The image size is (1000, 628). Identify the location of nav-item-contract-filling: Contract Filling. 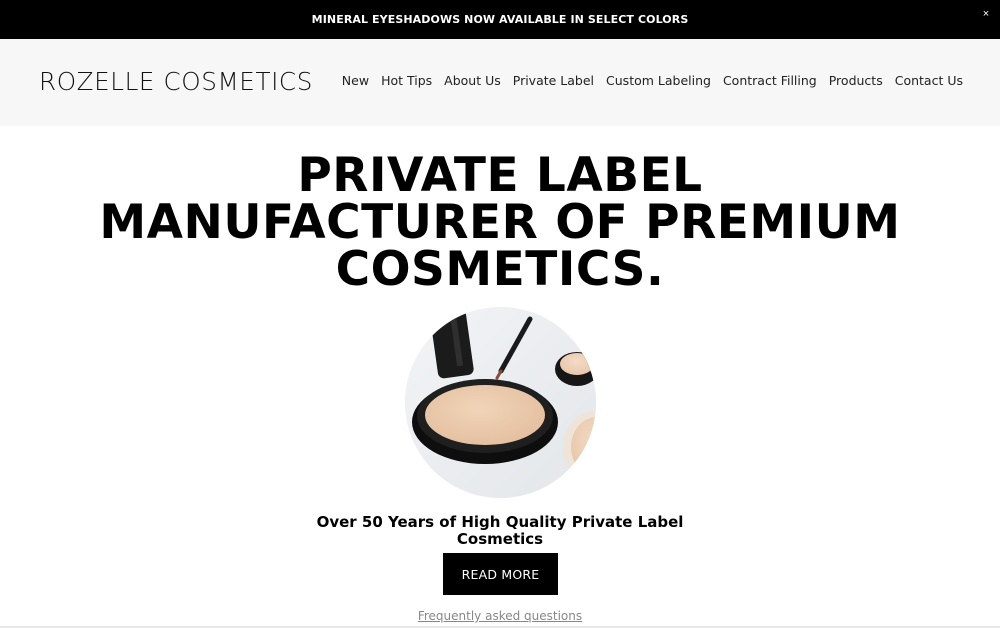
(770, 80).